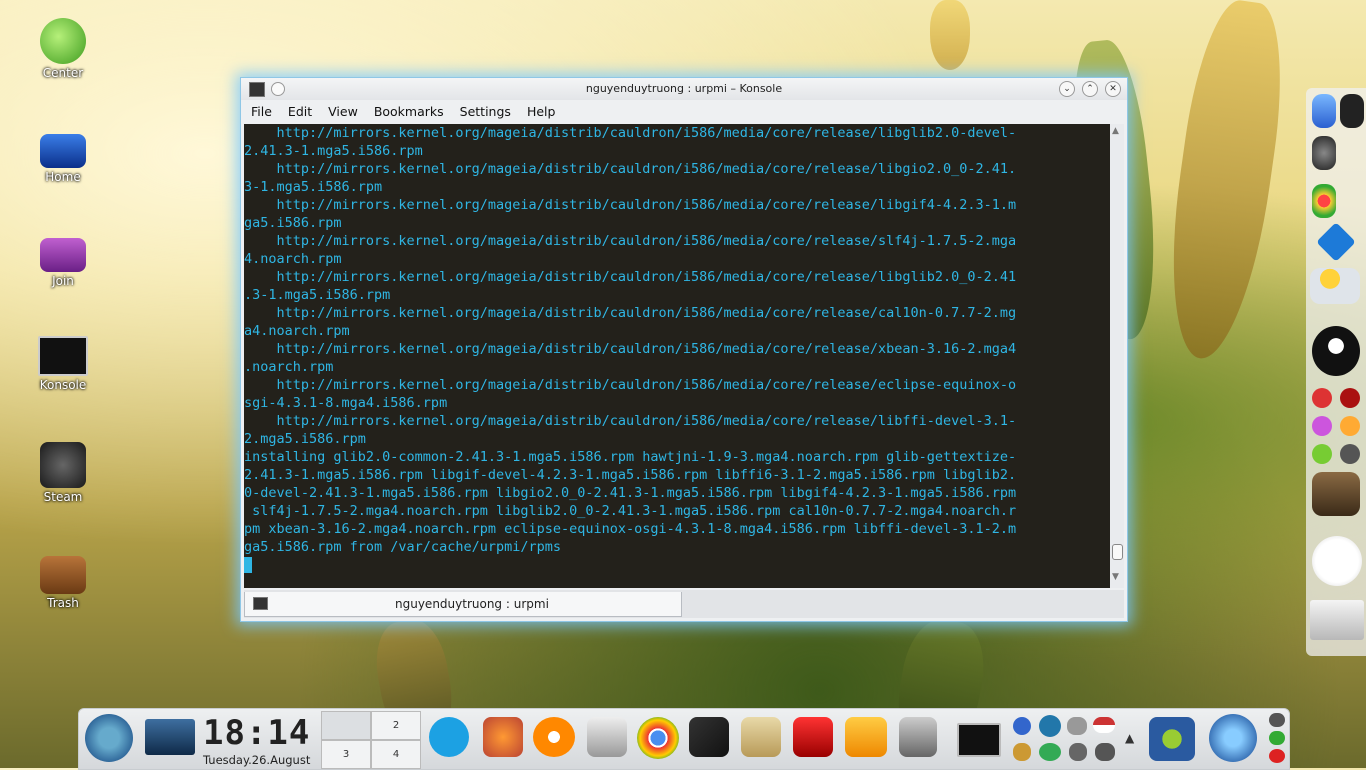  What do you see at coordinates (503, 737) in the screenshot?
I see `fox-icon` at bounding box center [503, 737].